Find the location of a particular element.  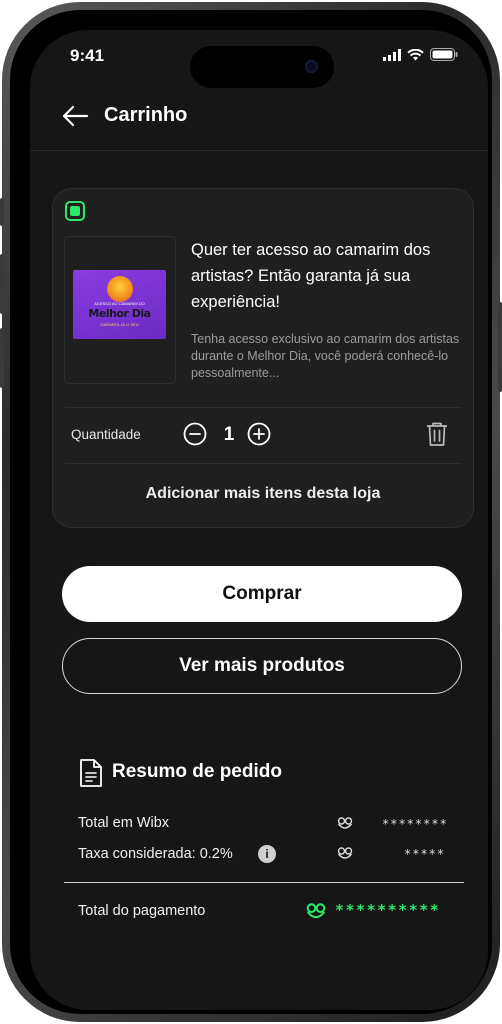

total-wibx-label: Total em Wibx is located at coordinates (124, 823).